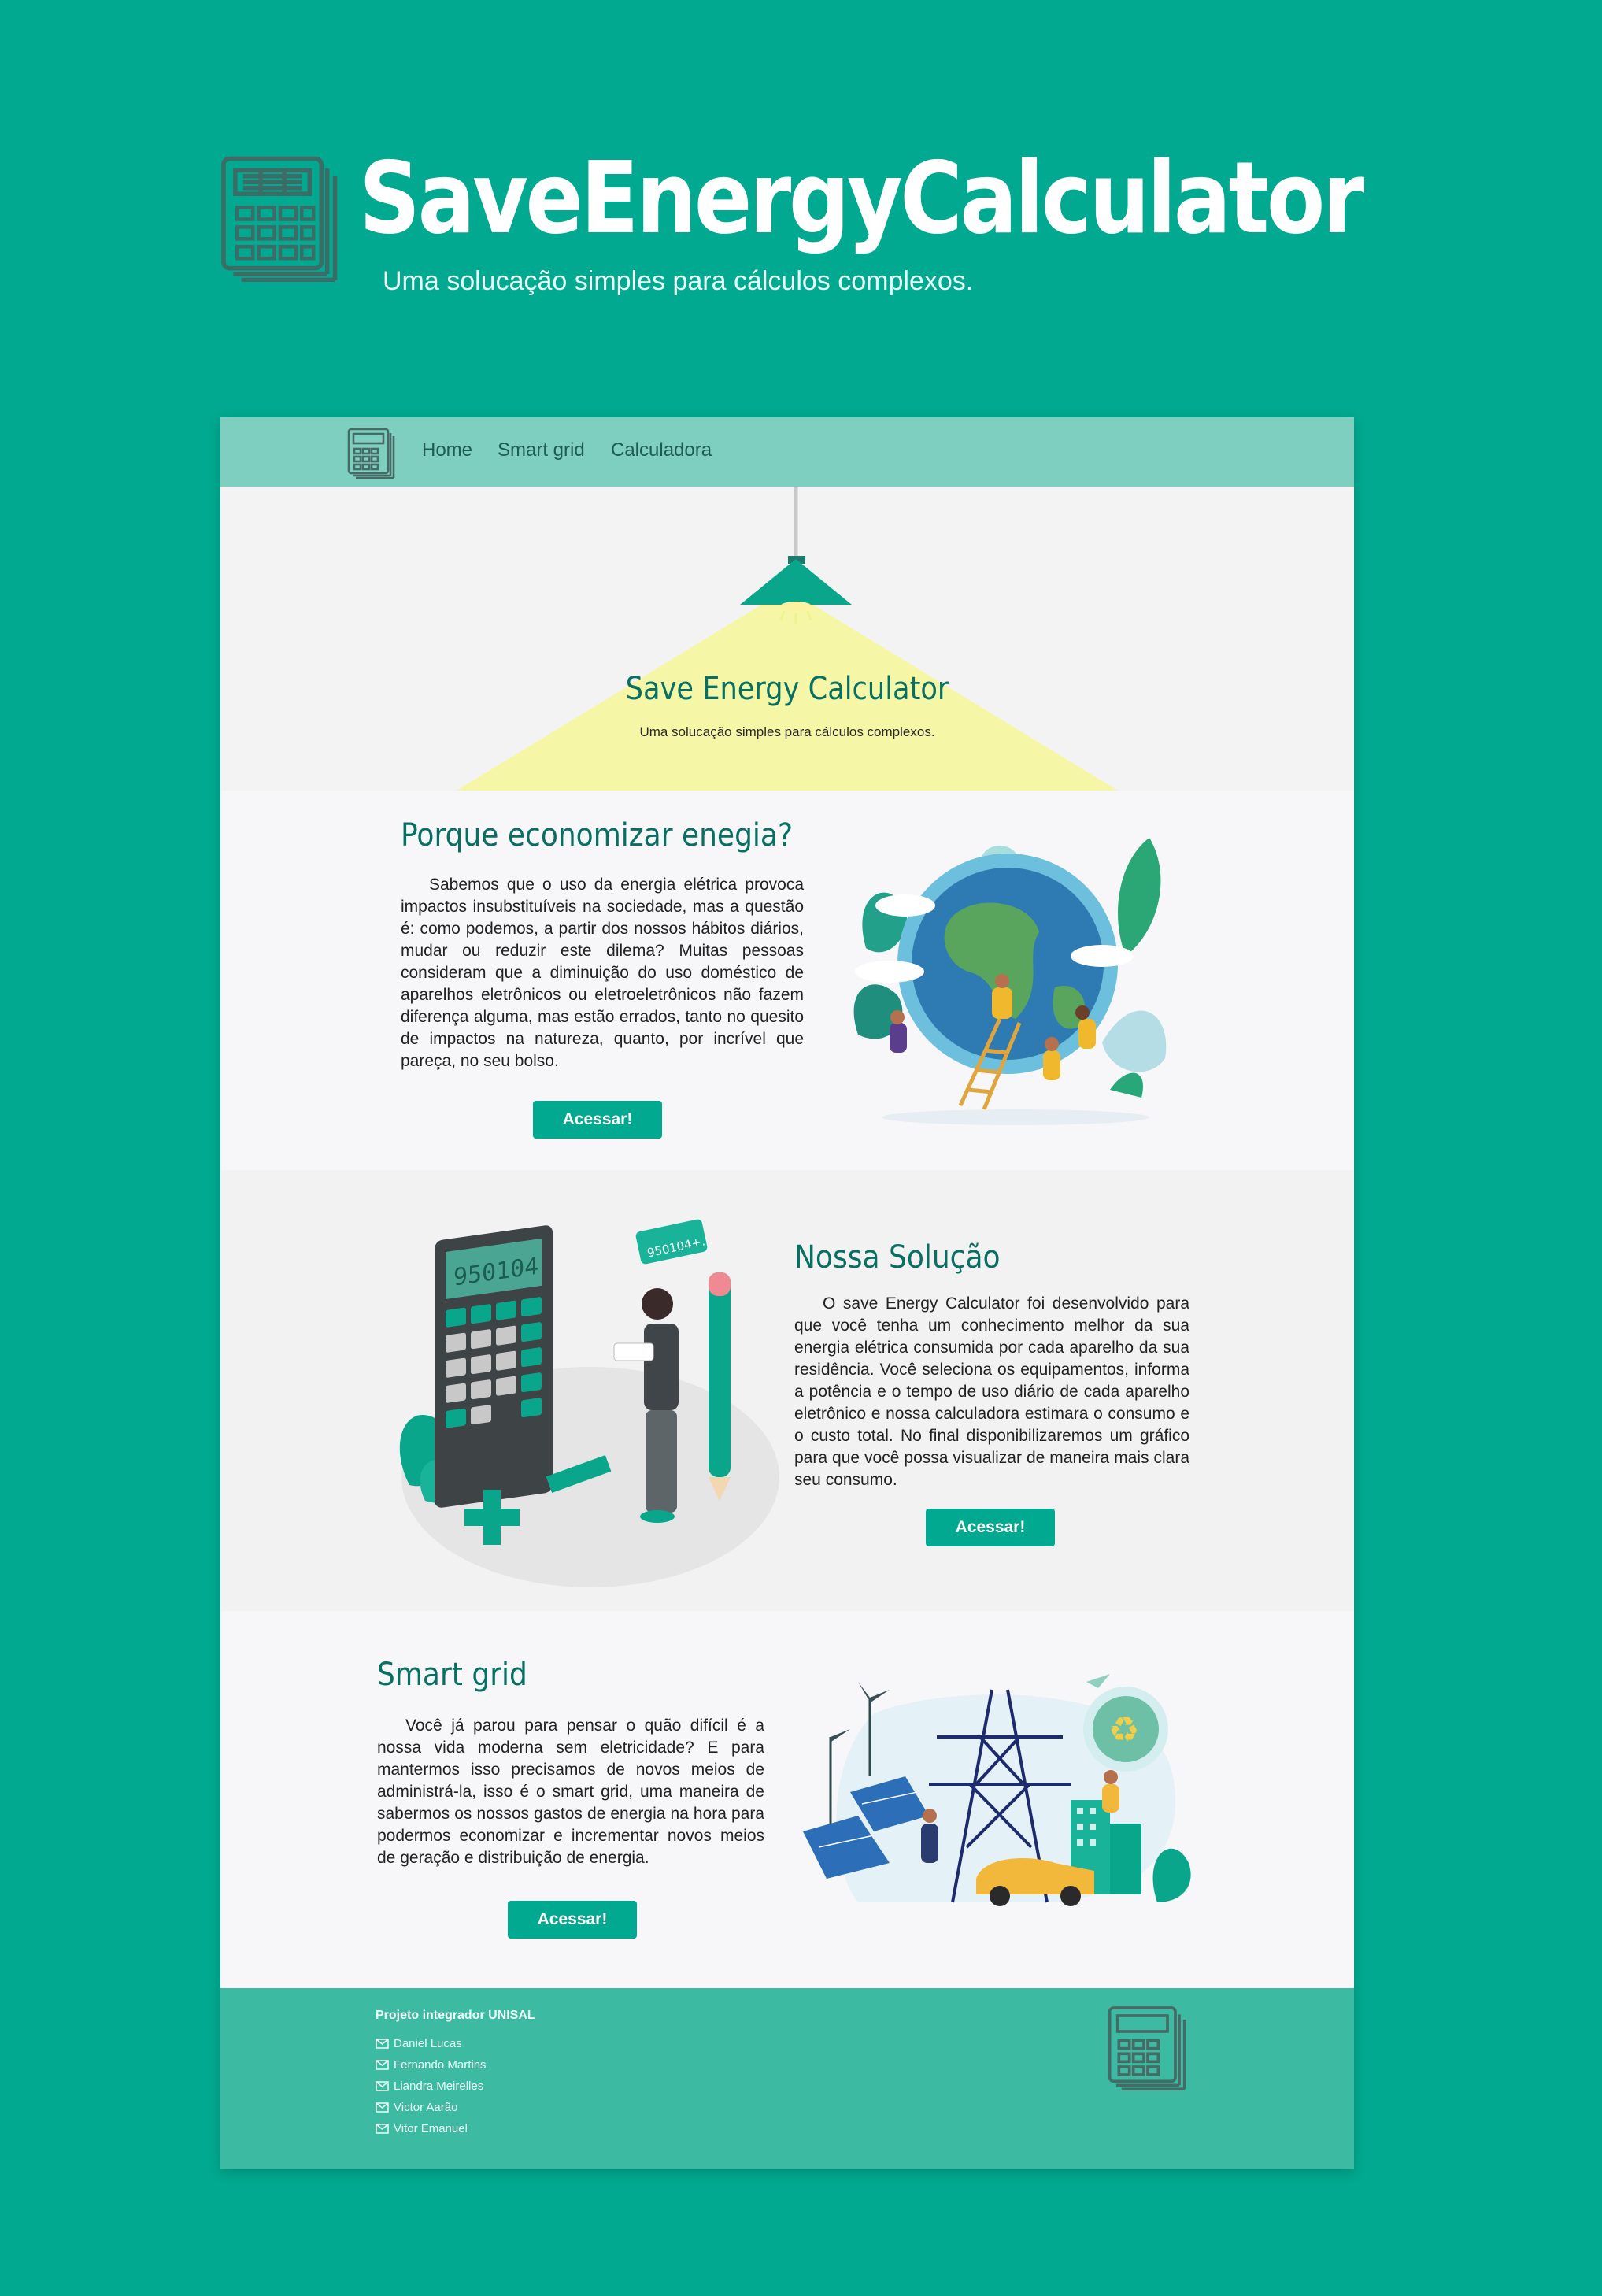  Describe the element at coordinates (787, 452) in the screenshot. I see `navbar: Home Smart grid Calculadora` at that location.